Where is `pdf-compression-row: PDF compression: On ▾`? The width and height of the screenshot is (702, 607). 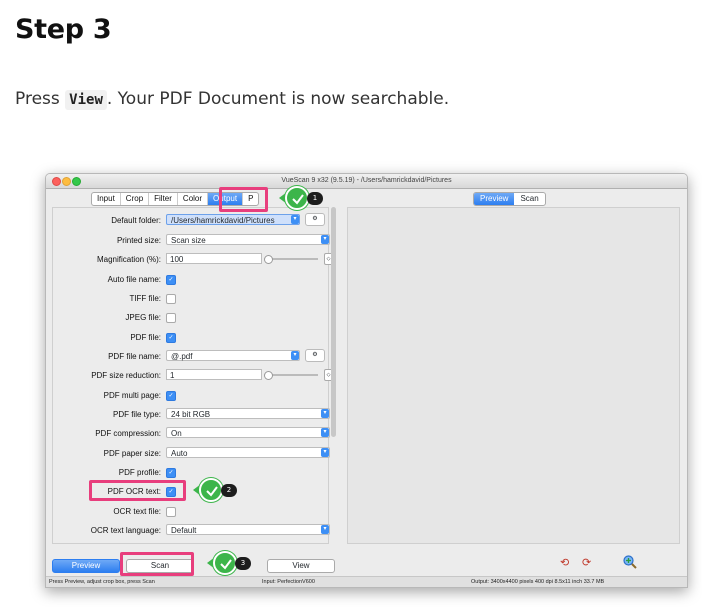
pdf-compression-row: PDF compression: On ▾ is located at coordinates (191, 434).